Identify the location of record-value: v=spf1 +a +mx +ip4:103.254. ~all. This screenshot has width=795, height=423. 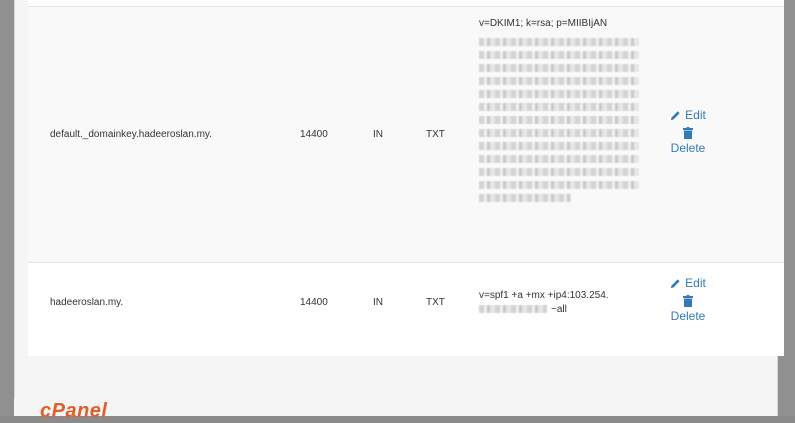
(559, 303).